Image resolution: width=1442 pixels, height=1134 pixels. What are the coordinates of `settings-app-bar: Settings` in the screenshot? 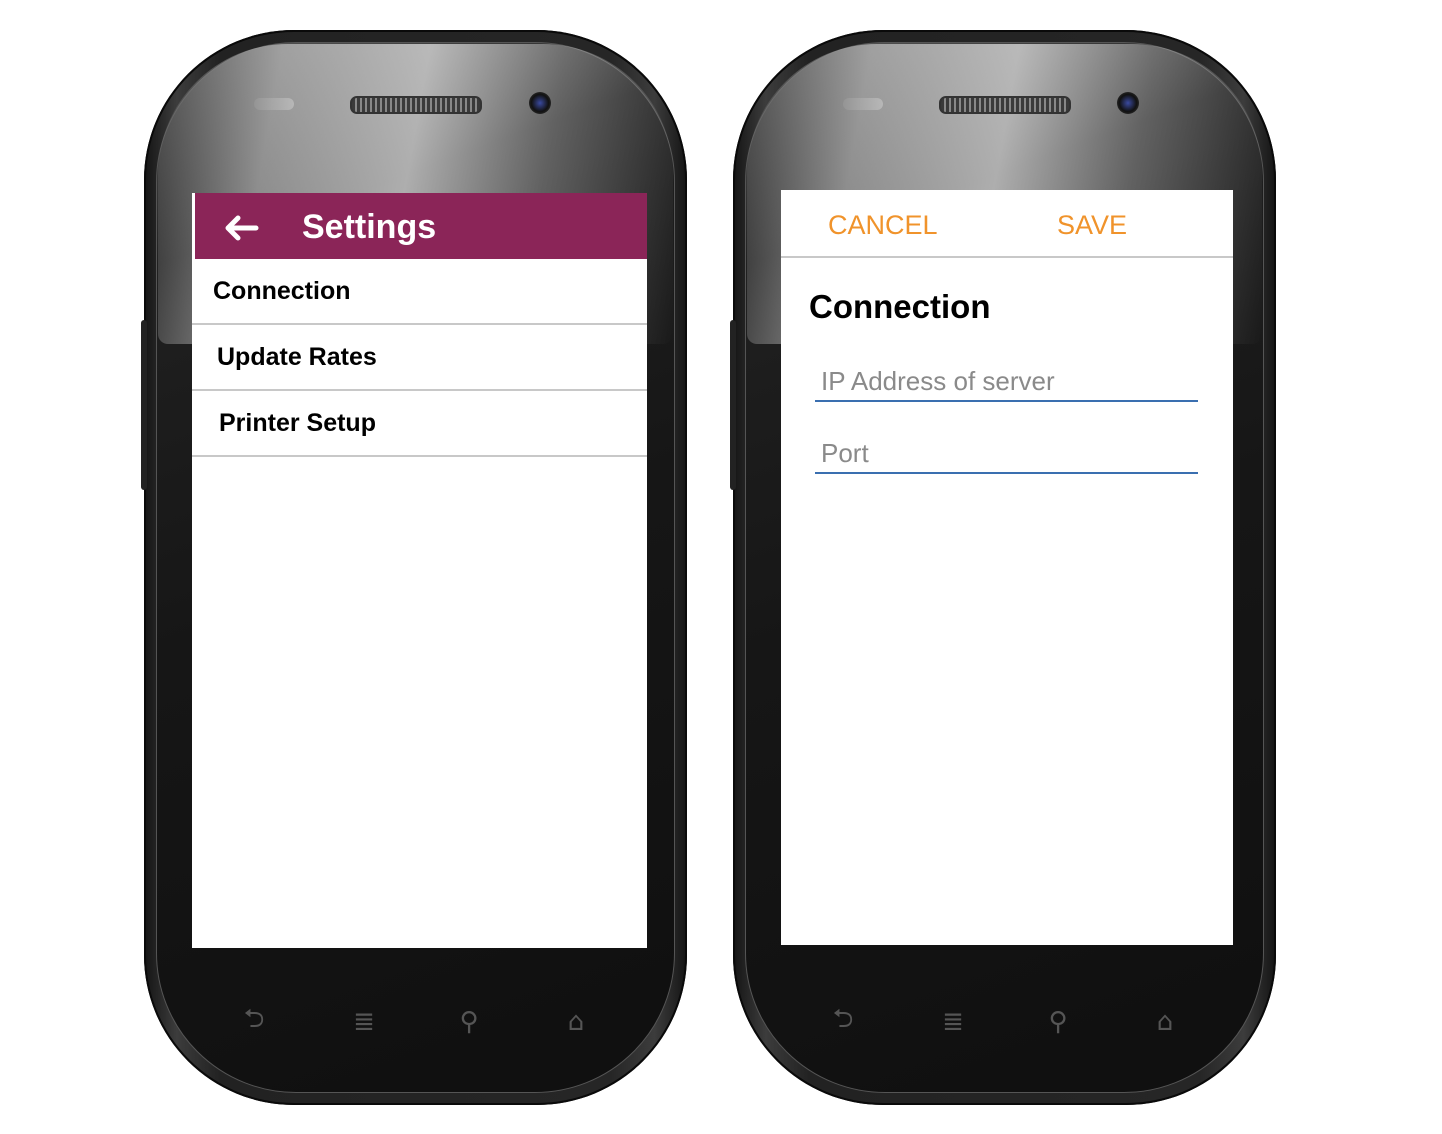 It's located at (421, 226).